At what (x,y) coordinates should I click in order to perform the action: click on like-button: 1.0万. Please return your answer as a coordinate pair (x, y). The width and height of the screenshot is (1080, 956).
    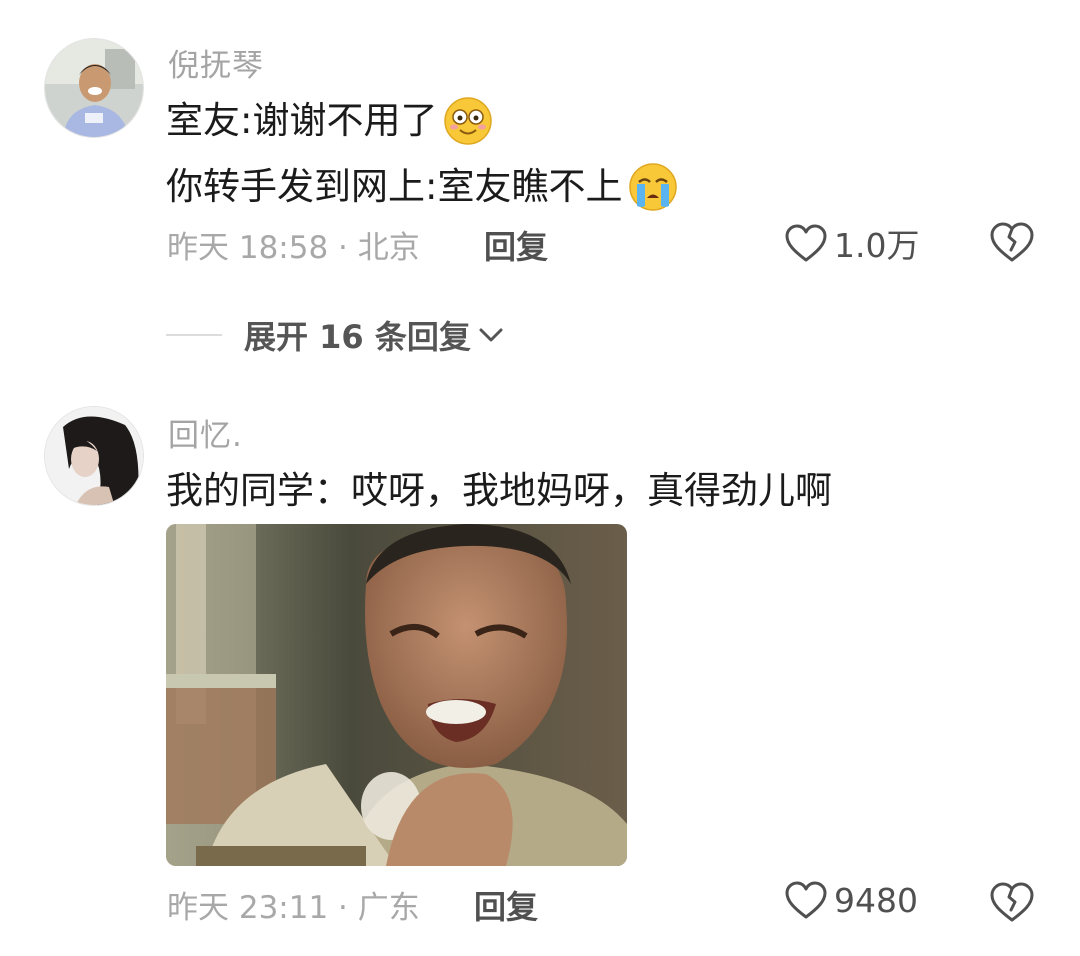
    Looking at the image, I should click on (851, 243).